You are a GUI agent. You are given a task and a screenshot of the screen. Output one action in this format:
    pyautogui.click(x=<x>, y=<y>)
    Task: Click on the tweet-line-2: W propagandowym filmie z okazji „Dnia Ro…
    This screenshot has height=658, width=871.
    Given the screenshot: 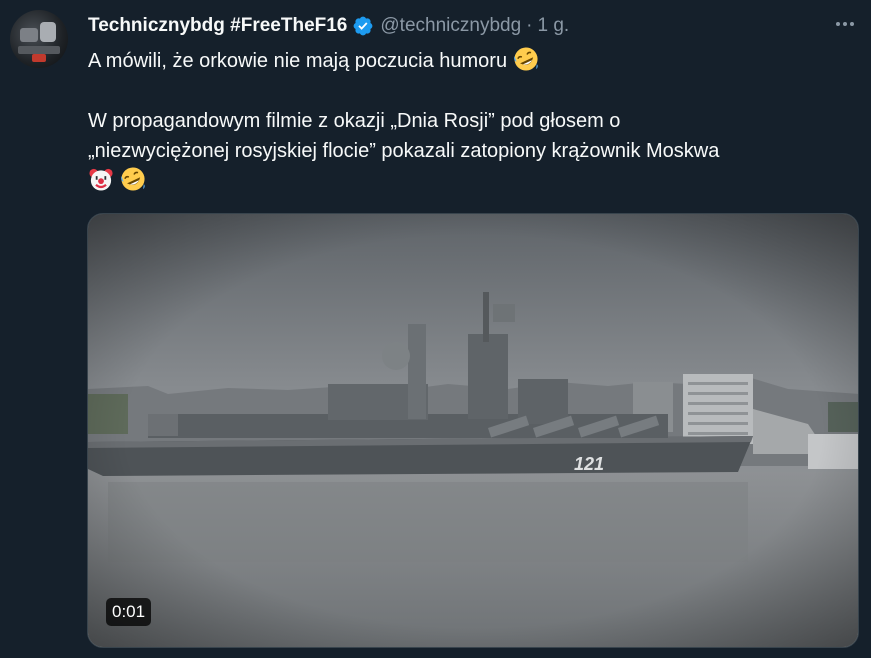 What is the action you would take?
    pyautogui.click(x=354, y=121)
    